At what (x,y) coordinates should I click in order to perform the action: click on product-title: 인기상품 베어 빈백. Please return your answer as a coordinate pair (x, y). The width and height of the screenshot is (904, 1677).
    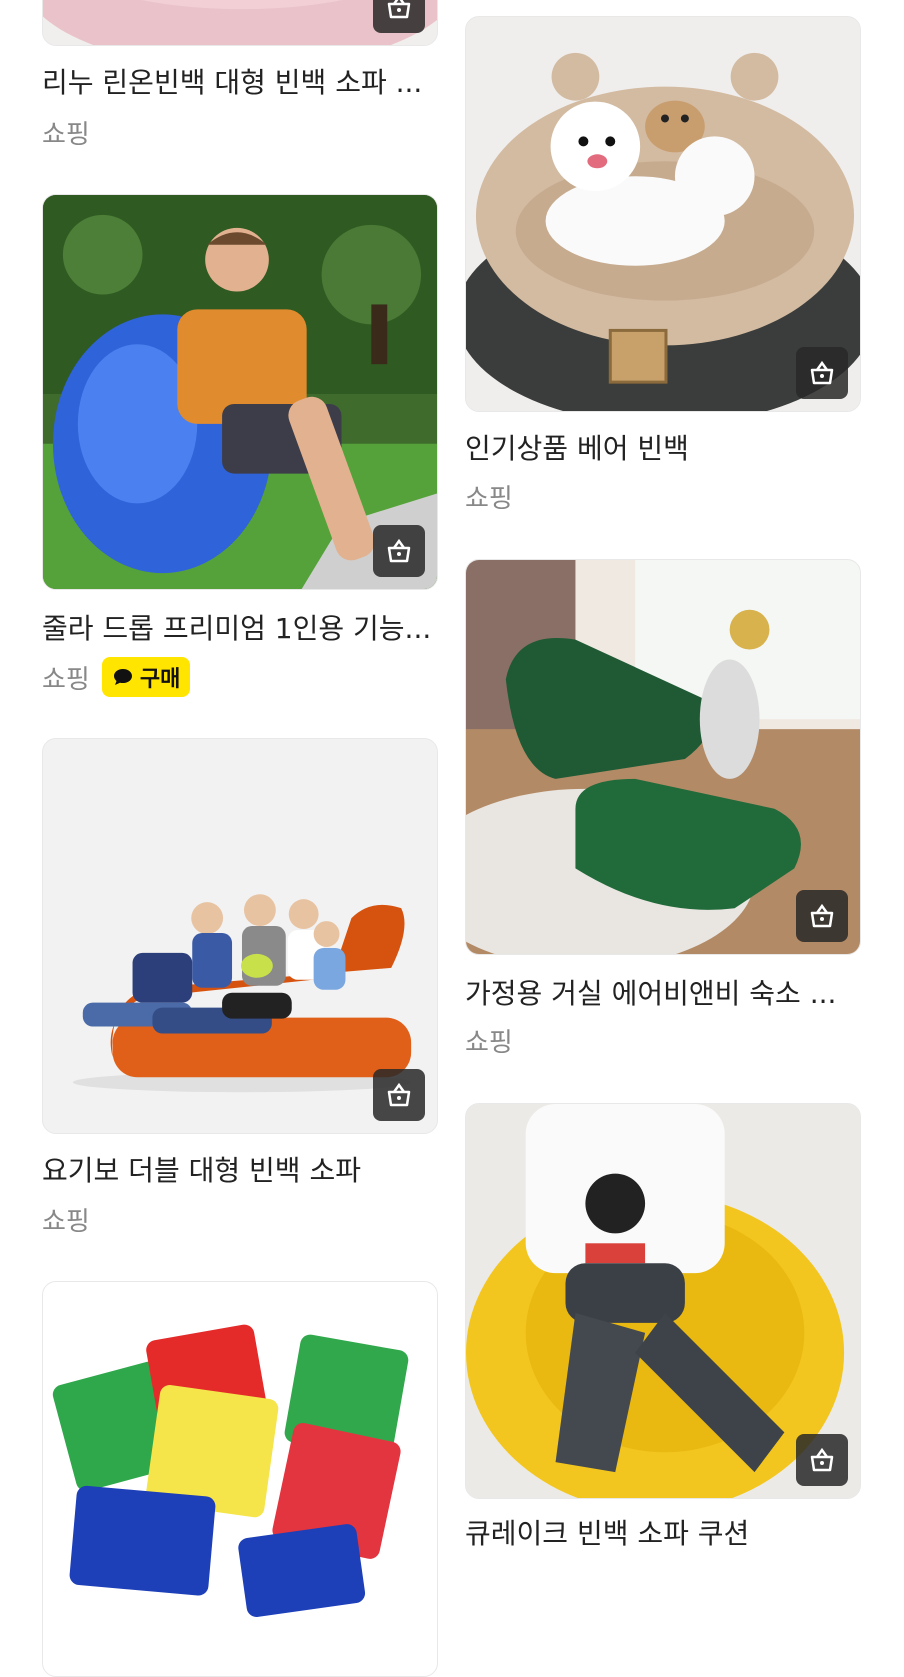
    Looking at the image, I should click on (663, 449).